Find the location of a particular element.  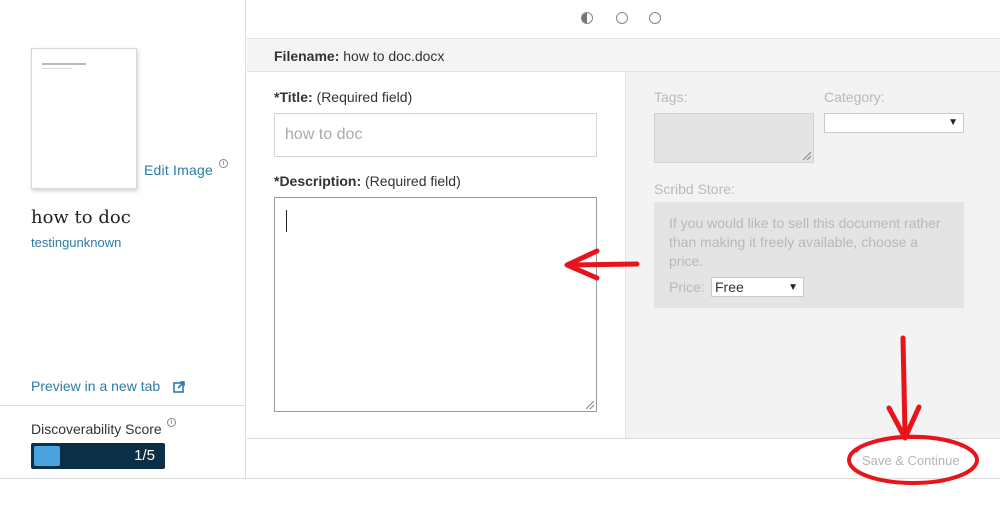

title-input is located at coordinates (435, 135).